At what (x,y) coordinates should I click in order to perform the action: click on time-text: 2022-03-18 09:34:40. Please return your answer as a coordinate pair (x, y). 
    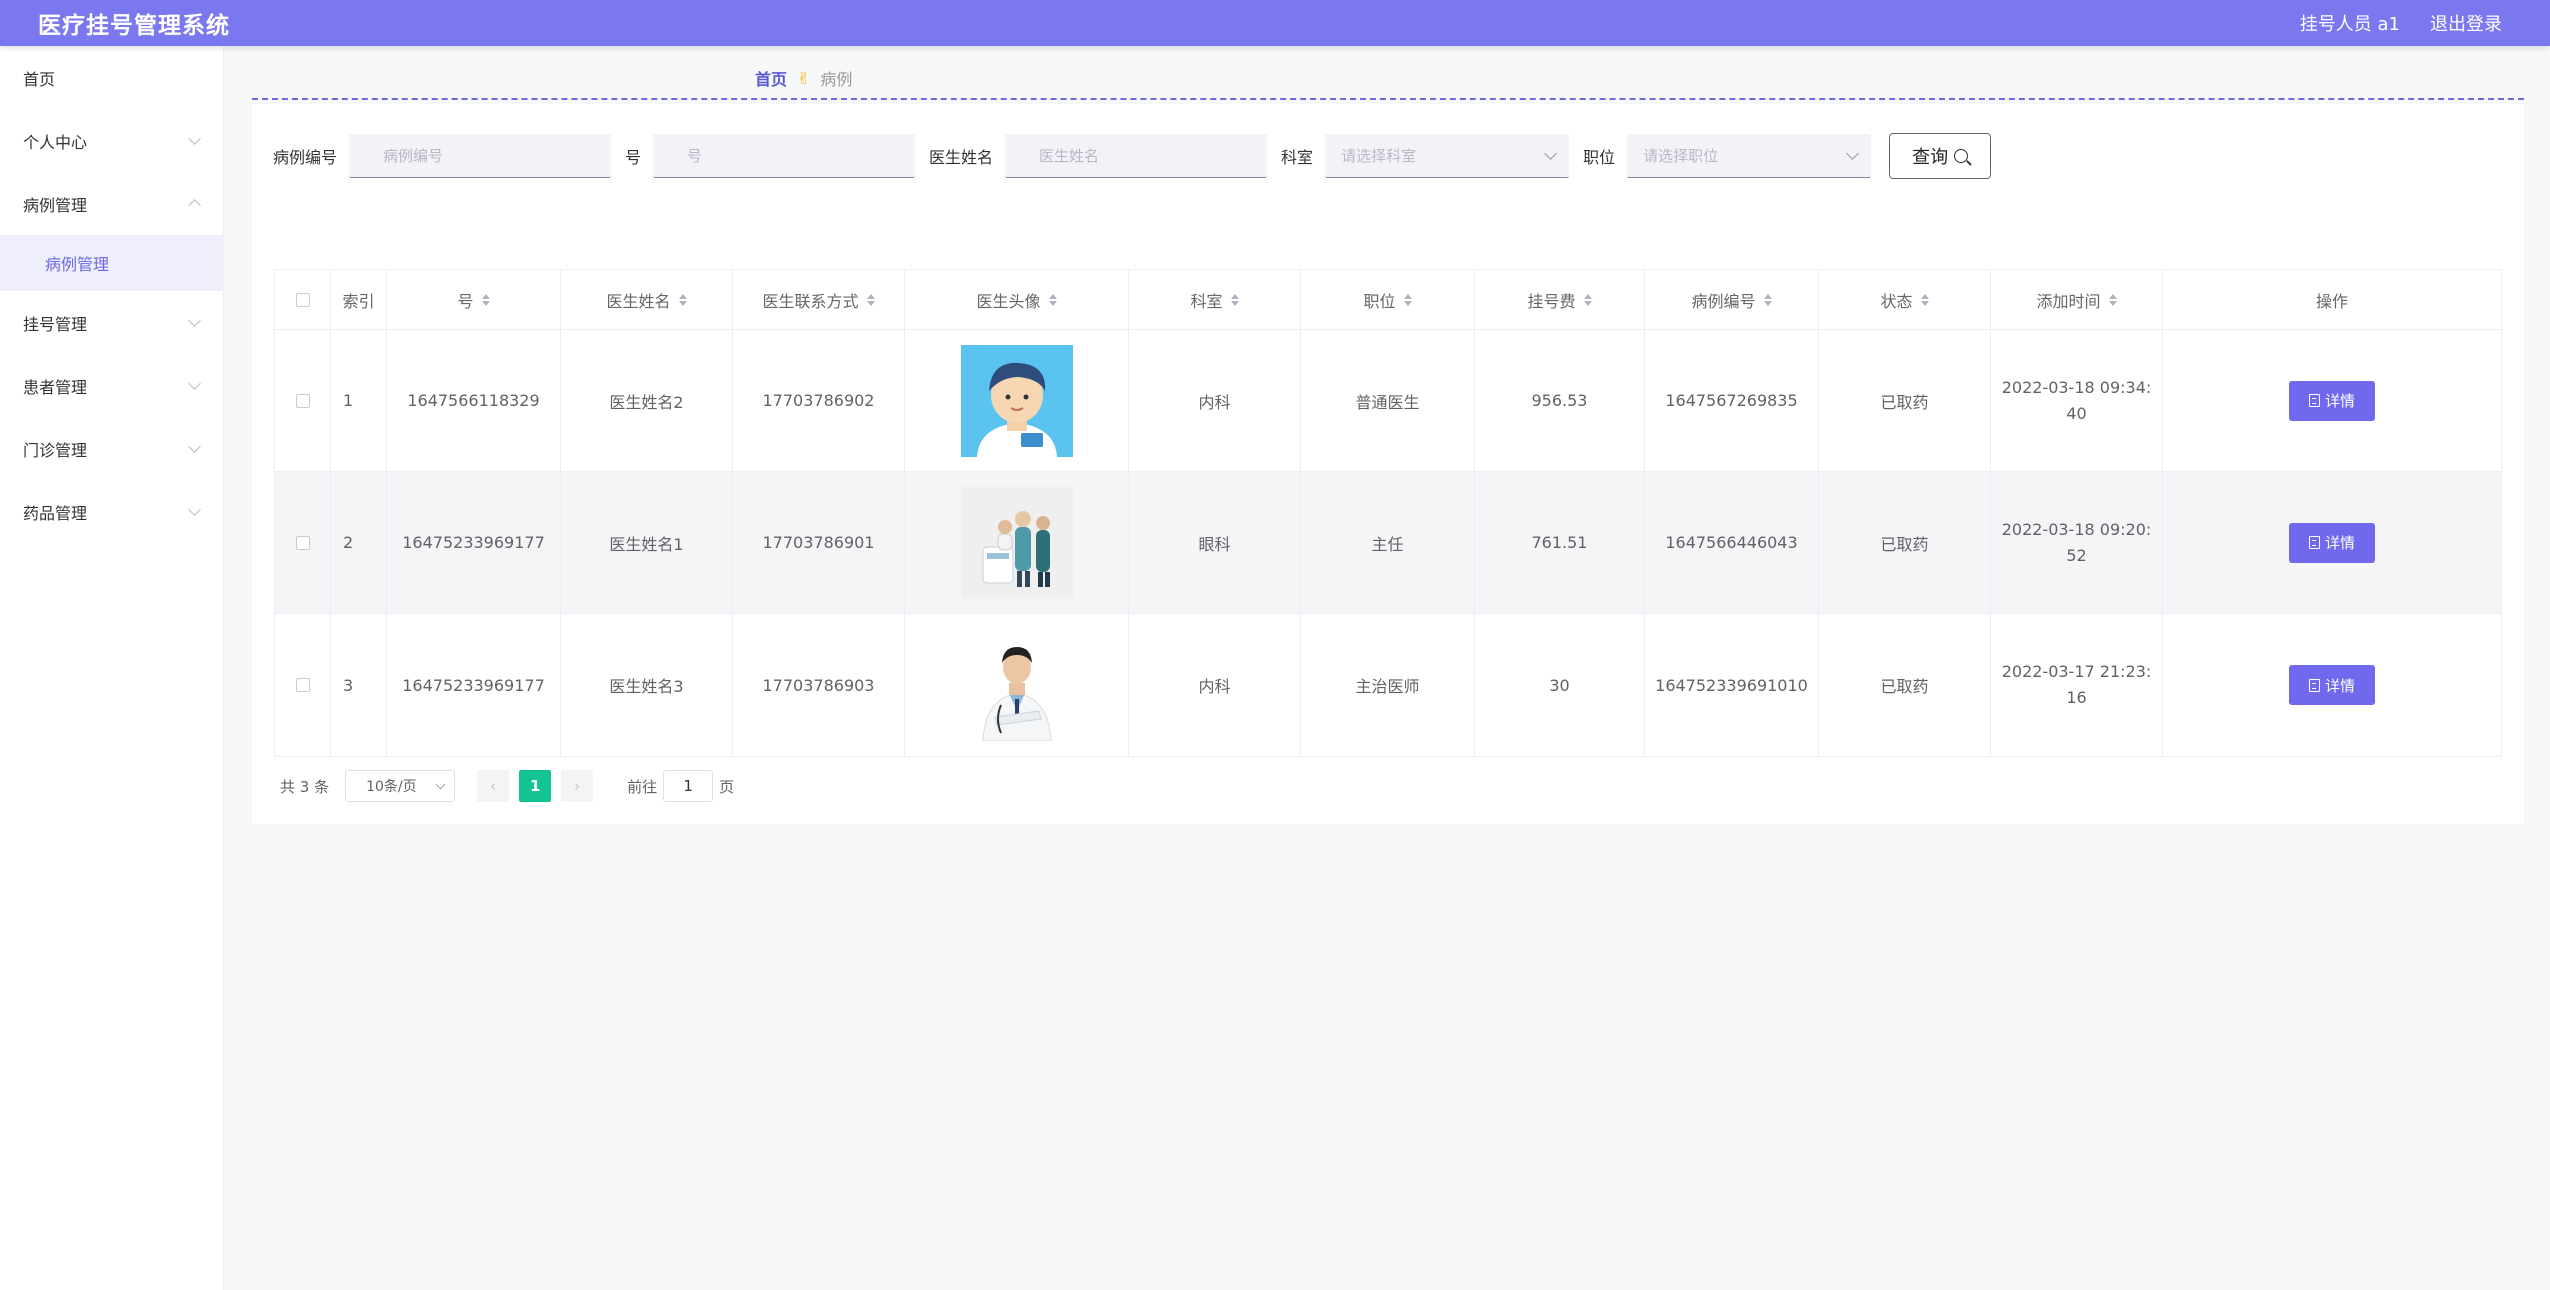
    Looking at the image, I should click on (2076, 400).